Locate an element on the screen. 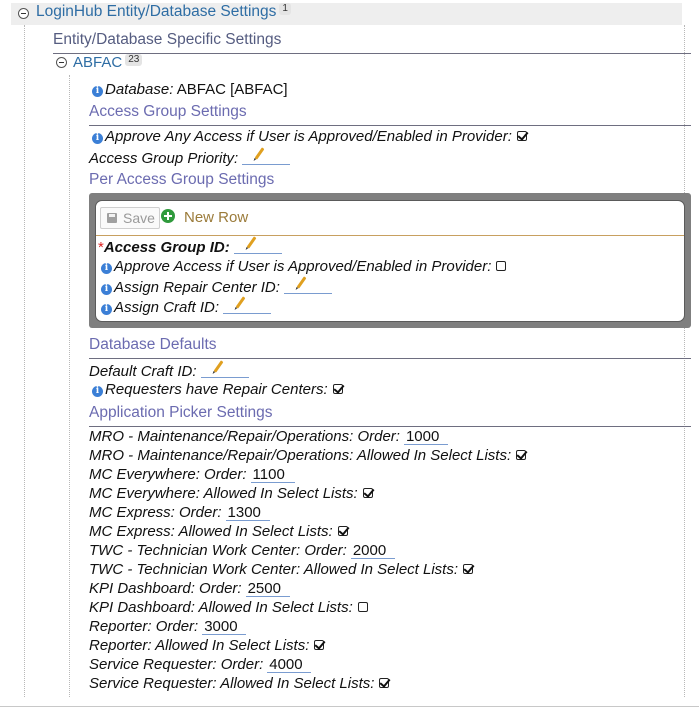  order-value-field: 3000 is located at coordinates (224, 627).